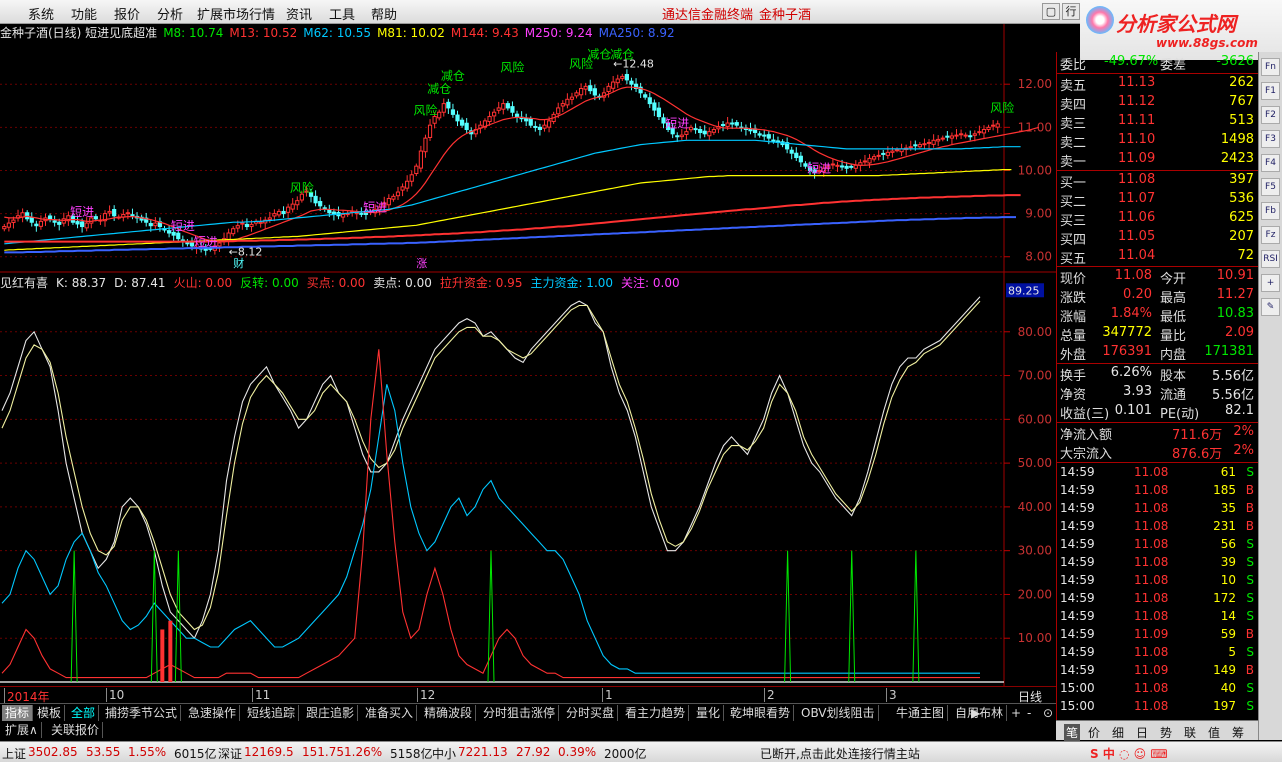  What do you see at coordinates (1137, 101) in the screenshot?
I see `ask-row-price: 11.12` at bounding box center [1137, 101].